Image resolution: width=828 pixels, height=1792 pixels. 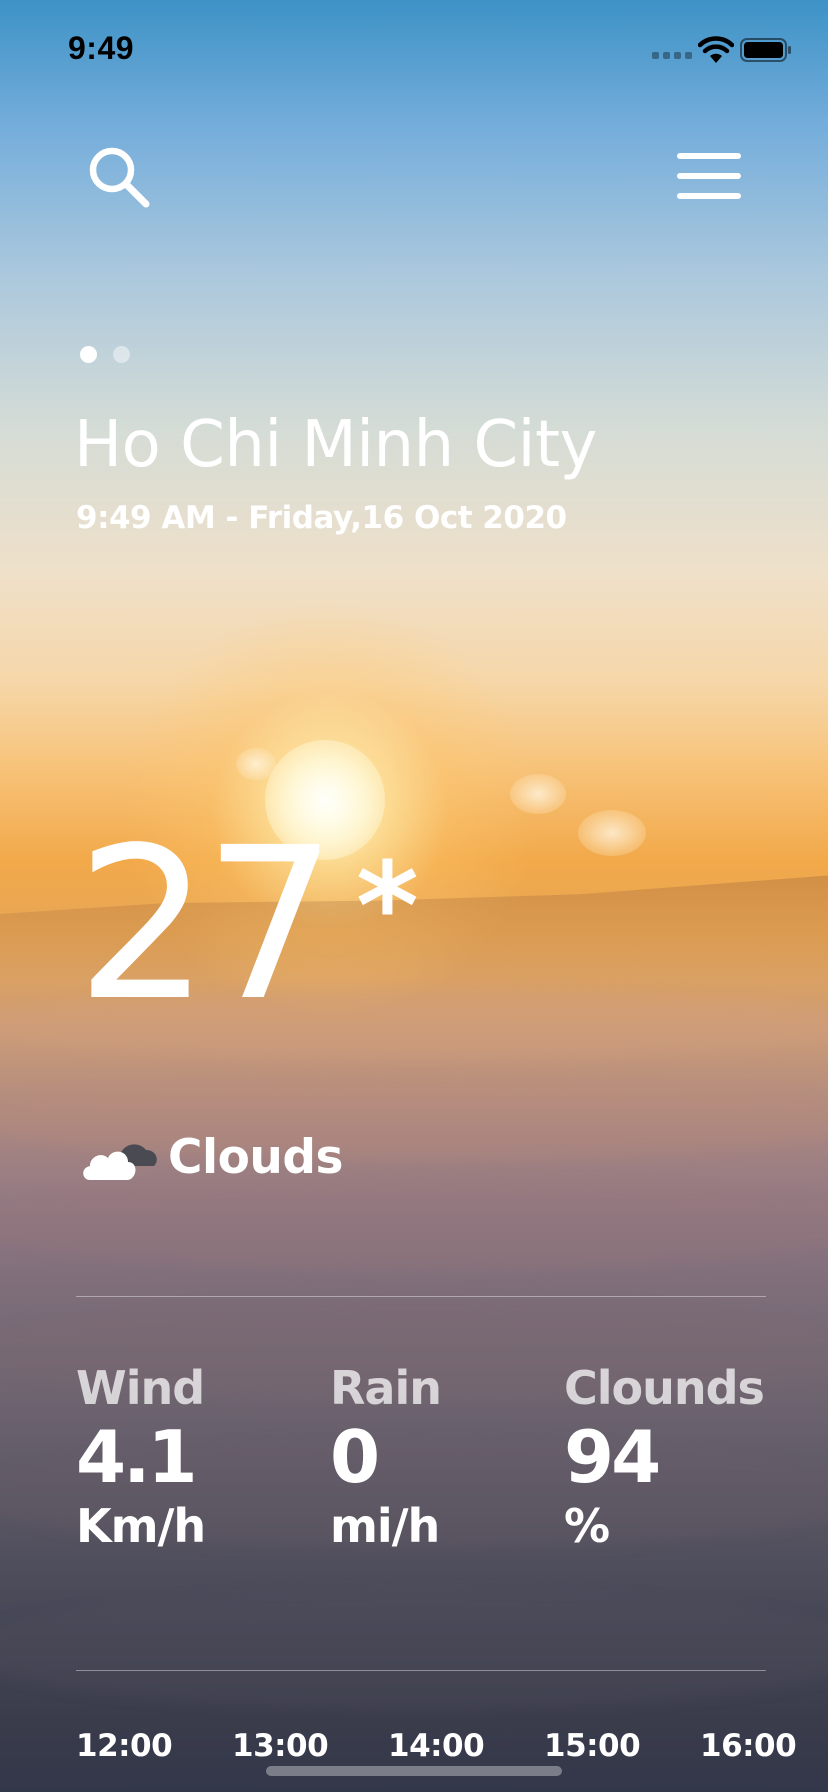 I want to click on stat-value: 0, so click(x=355, y=1457).